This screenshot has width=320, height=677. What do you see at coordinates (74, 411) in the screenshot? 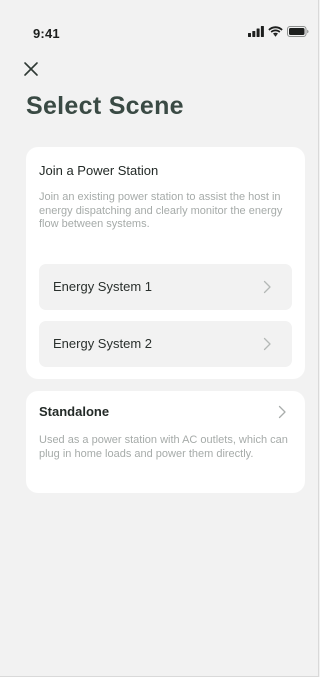
I see `standalone-card-title: Standalone` at bounding box center [74, 411].